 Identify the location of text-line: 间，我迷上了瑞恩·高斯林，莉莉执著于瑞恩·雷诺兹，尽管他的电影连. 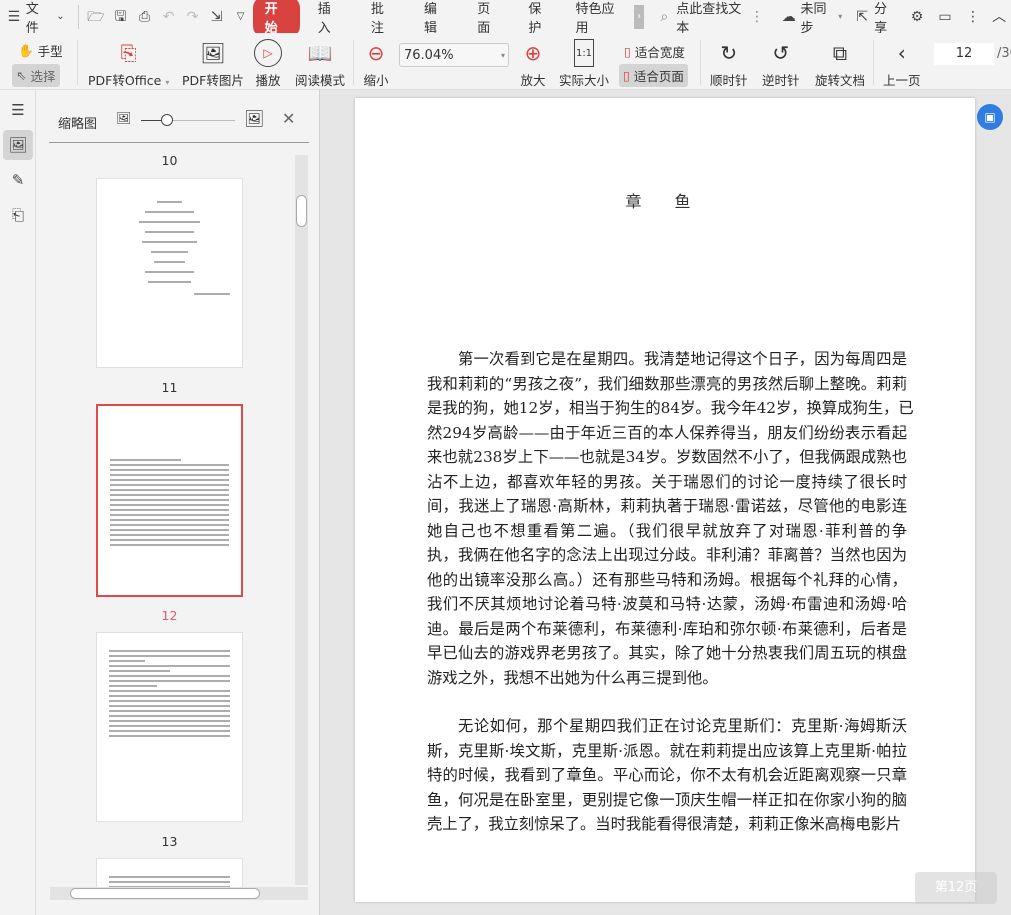
(667, 506).